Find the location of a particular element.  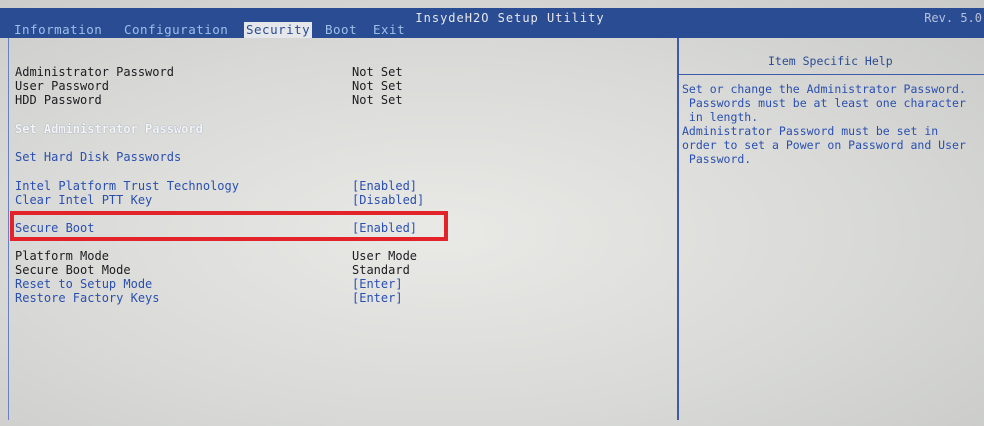

user-password-row: User Password Not Set is located at coordinates (343, 86).